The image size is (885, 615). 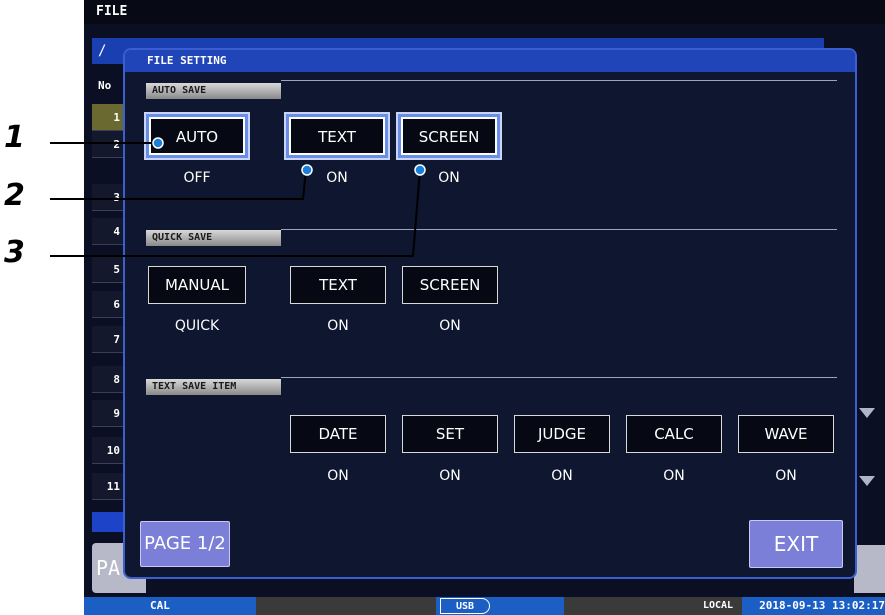 What do you see at coordinates (109, 197) in the screenshot?
I see `file-row-number: 3` at bounding box center [109, 197].